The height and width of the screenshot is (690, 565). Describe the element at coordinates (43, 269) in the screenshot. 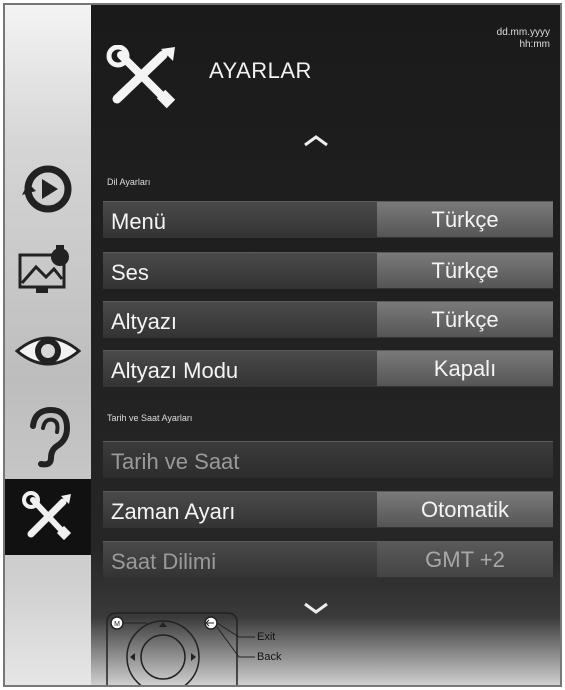

I see `picture-settings-icon` at that location.